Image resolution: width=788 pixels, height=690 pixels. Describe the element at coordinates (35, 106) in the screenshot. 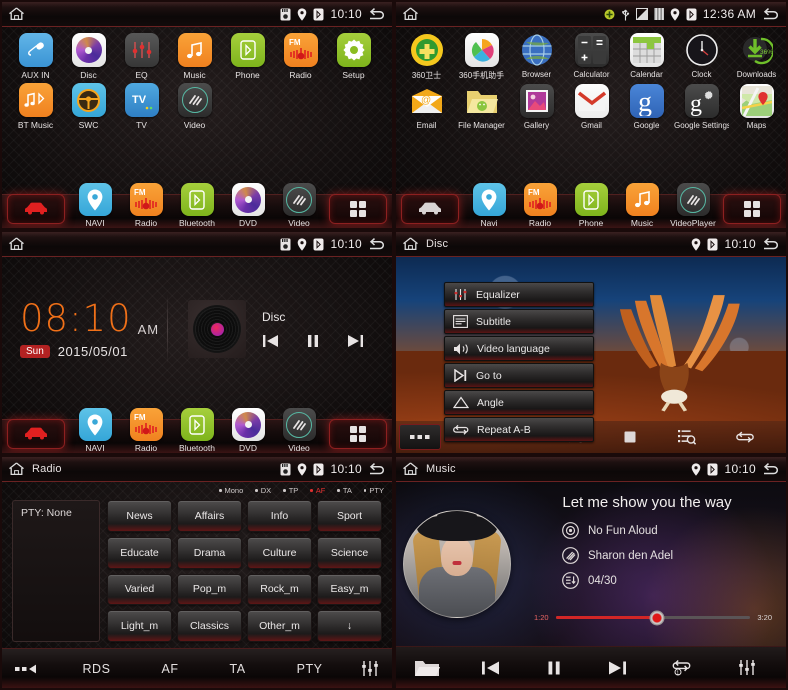

I see `app-bt-music: BT Music` at that location.